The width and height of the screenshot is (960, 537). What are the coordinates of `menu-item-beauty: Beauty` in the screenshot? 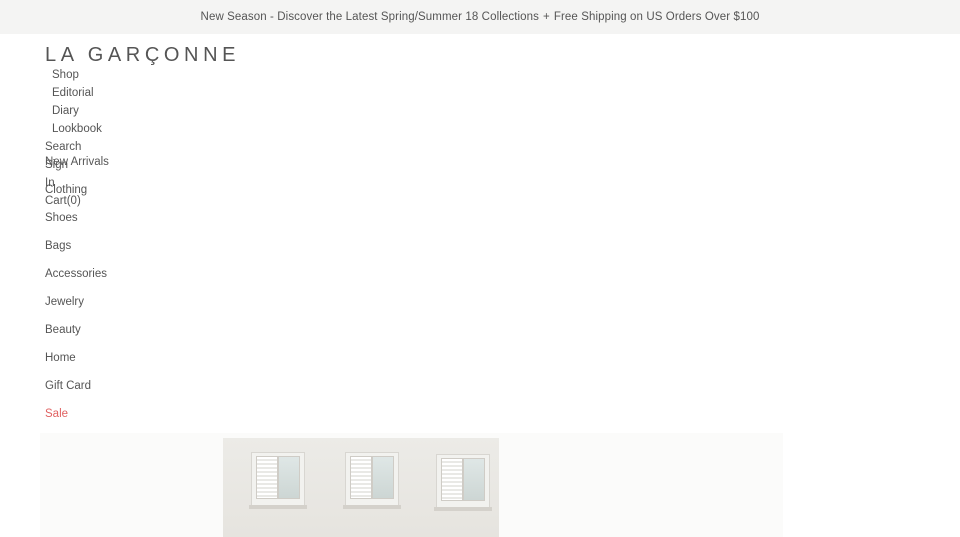 It's located at (63, 330).